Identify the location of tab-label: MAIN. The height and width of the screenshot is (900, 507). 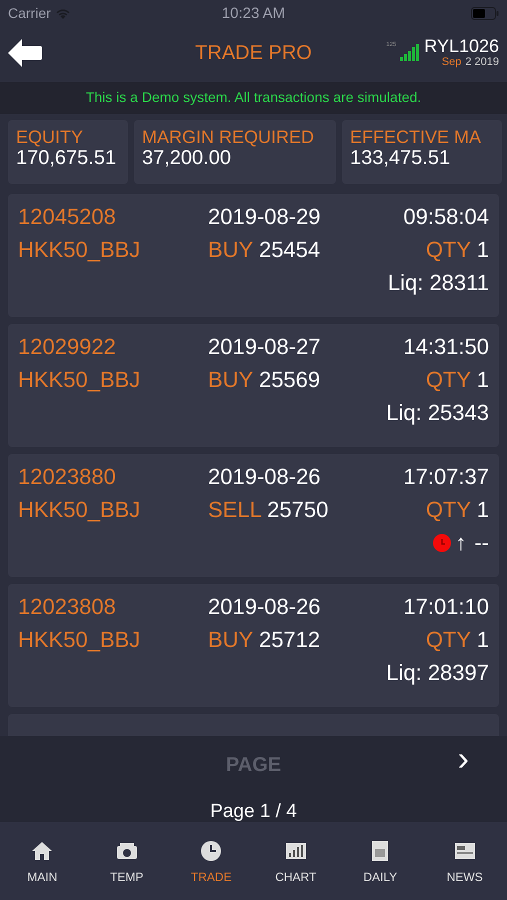
(42, 877).